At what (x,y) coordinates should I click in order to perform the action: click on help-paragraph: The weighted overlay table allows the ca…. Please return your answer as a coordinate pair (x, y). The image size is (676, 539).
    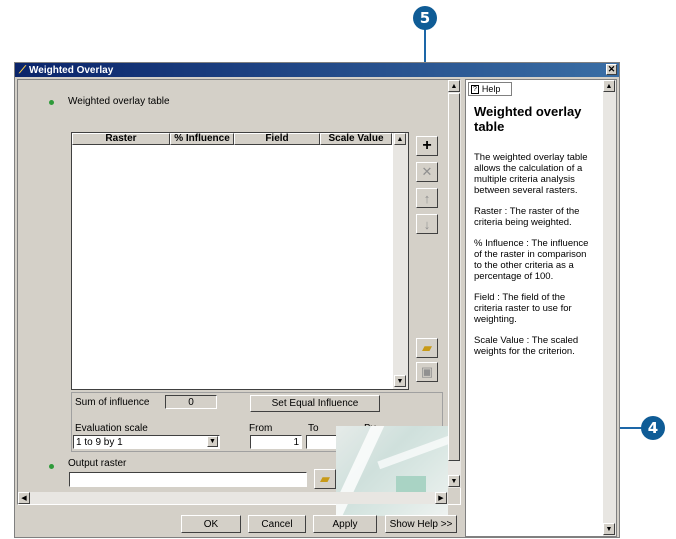
    Looking at the image, I should click on (531, 174).